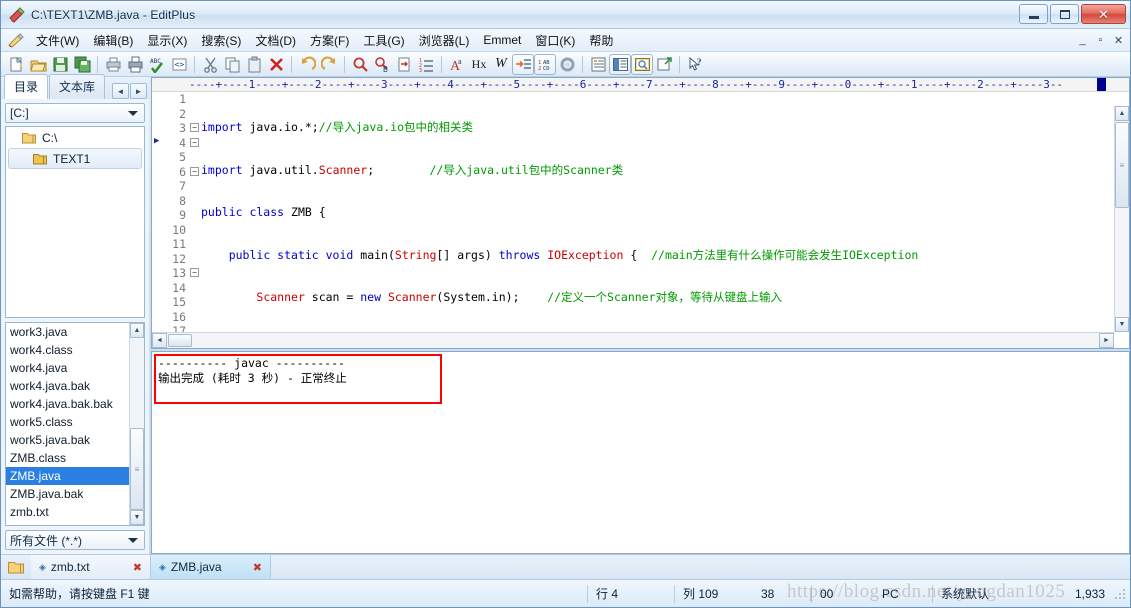 The width and height of the screenshot is (1131, 608). I want to click on find-icon, so click(360, 64).